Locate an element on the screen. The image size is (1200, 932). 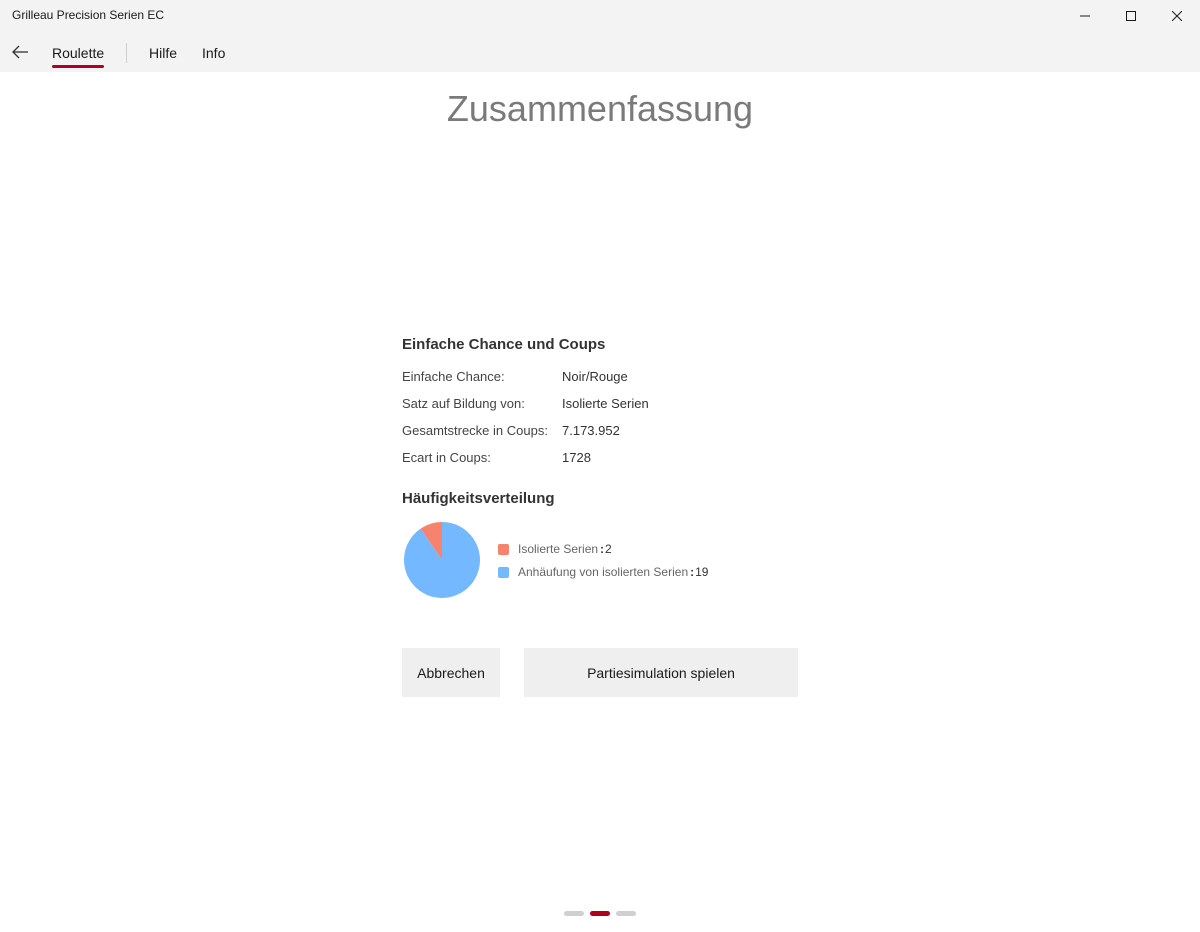
legend-item: Anhäufung von isolierten Serien:19 is located at coordinates (603, 572).